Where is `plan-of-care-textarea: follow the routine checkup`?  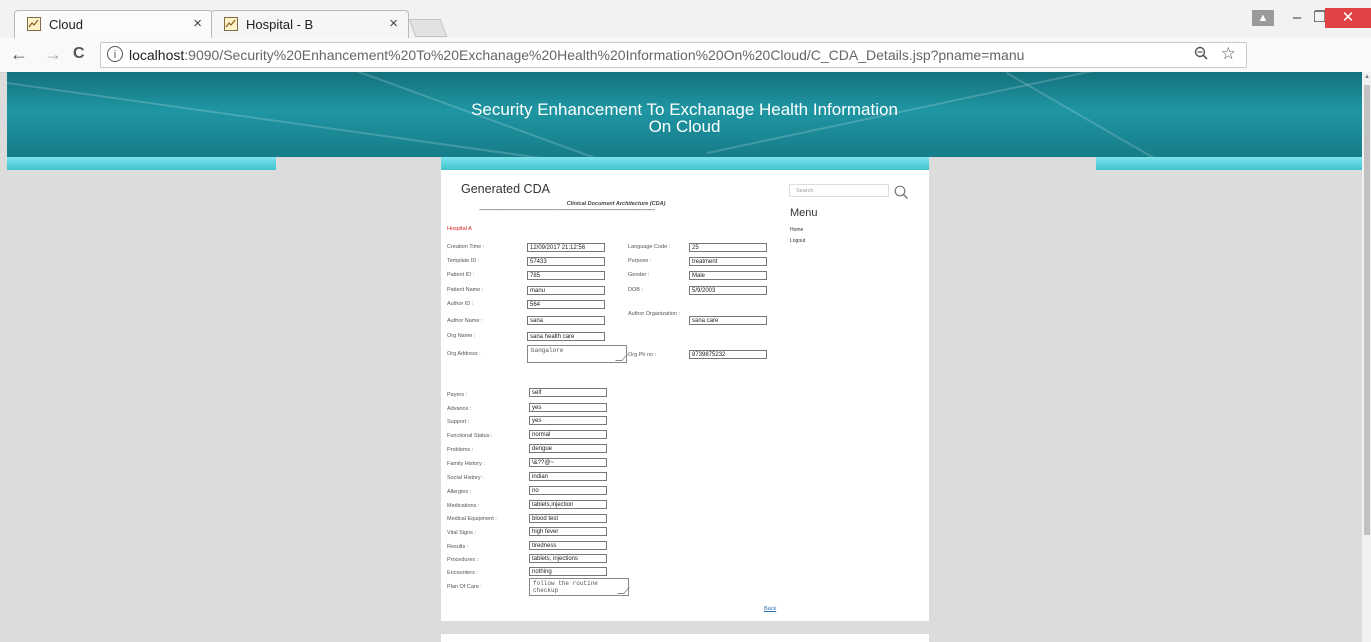 plan-of-care-textarea: follow the routine checkup is located at coordinates (579, 587).